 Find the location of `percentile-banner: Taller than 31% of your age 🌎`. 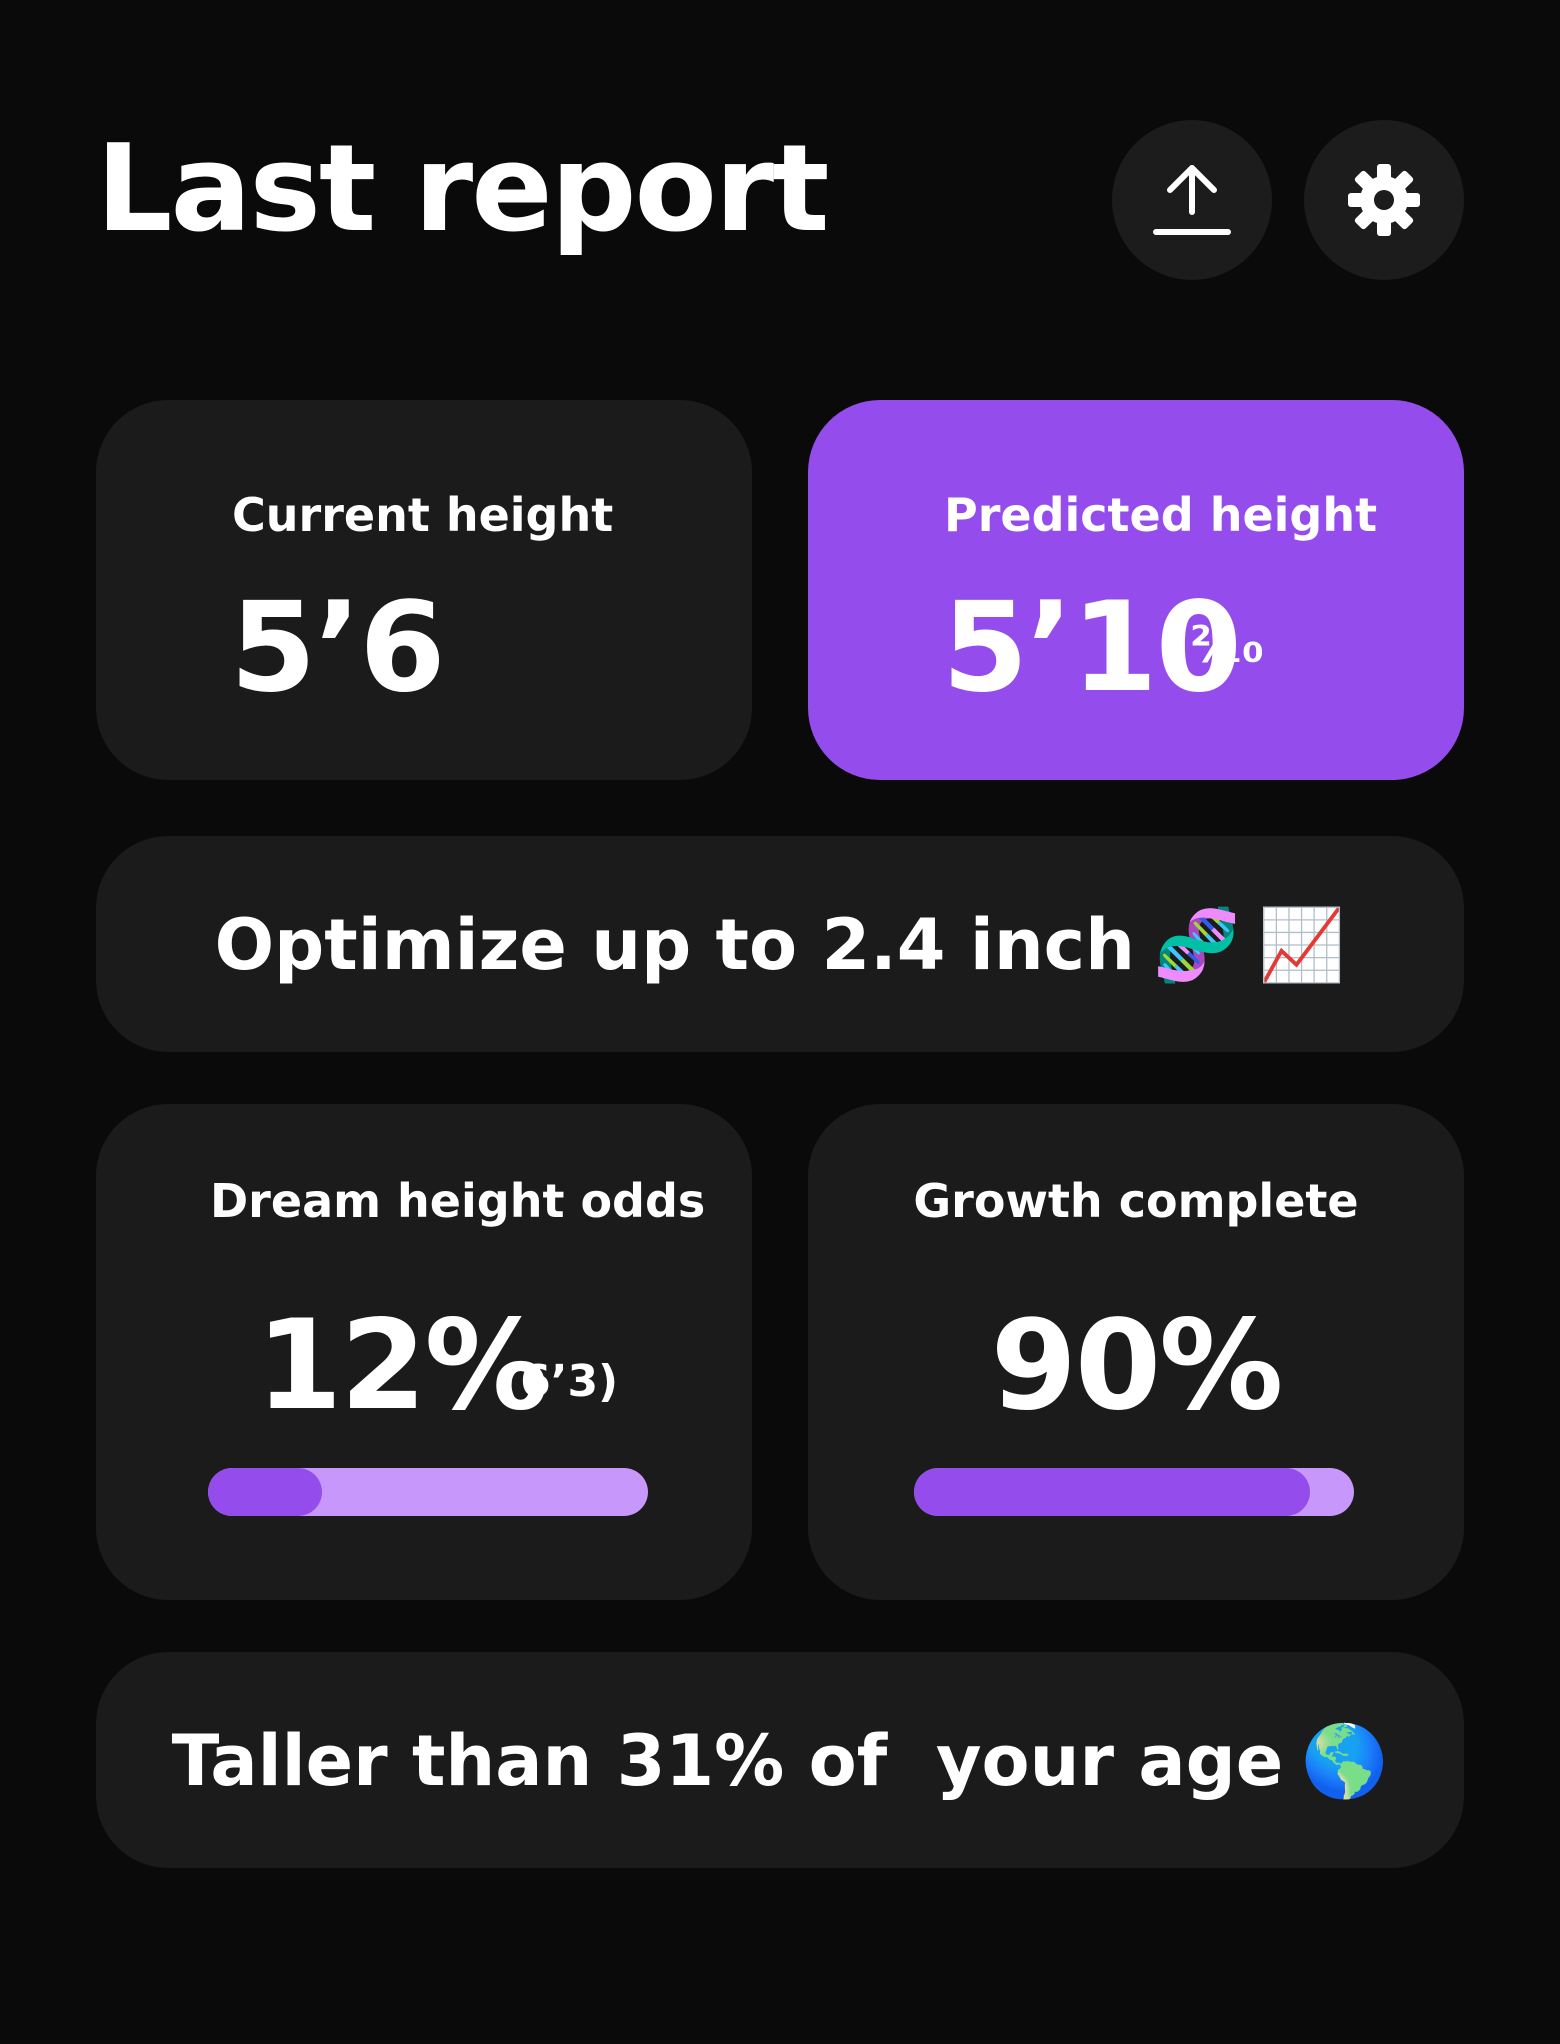

percentile-banner: Taller than 31% of your age 🌎 is located at coordinates (780, 1760).